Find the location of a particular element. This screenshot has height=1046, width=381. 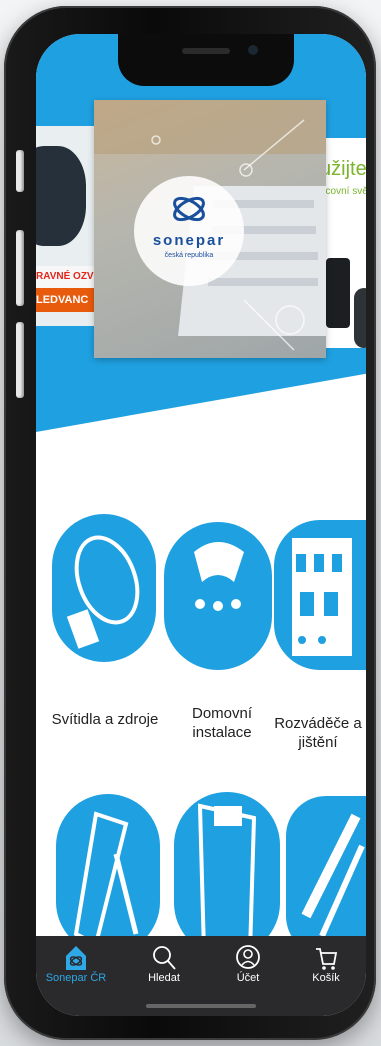

tab-label: Košík is located at coordinates (326, 978).